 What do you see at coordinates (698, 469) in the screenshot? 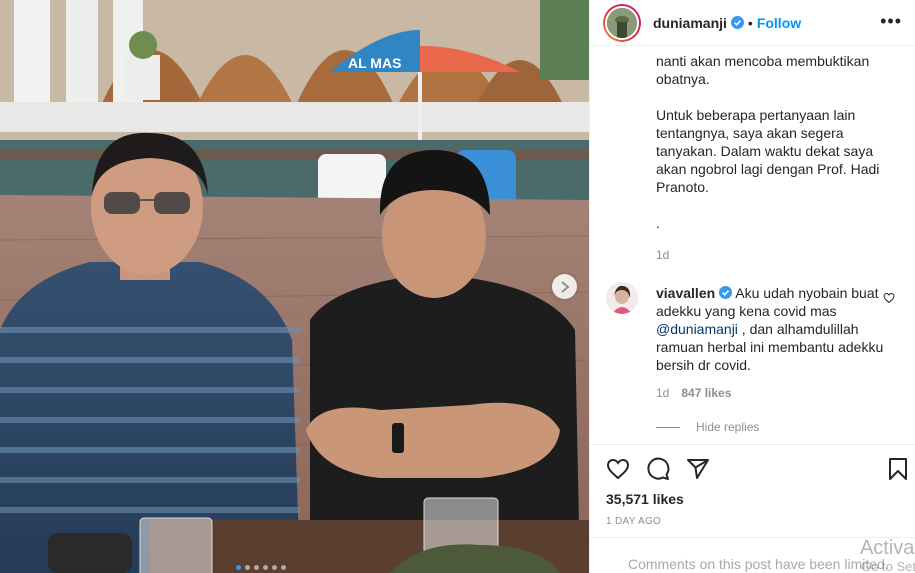
I see `share-icon` at bounding box center [698, 469].